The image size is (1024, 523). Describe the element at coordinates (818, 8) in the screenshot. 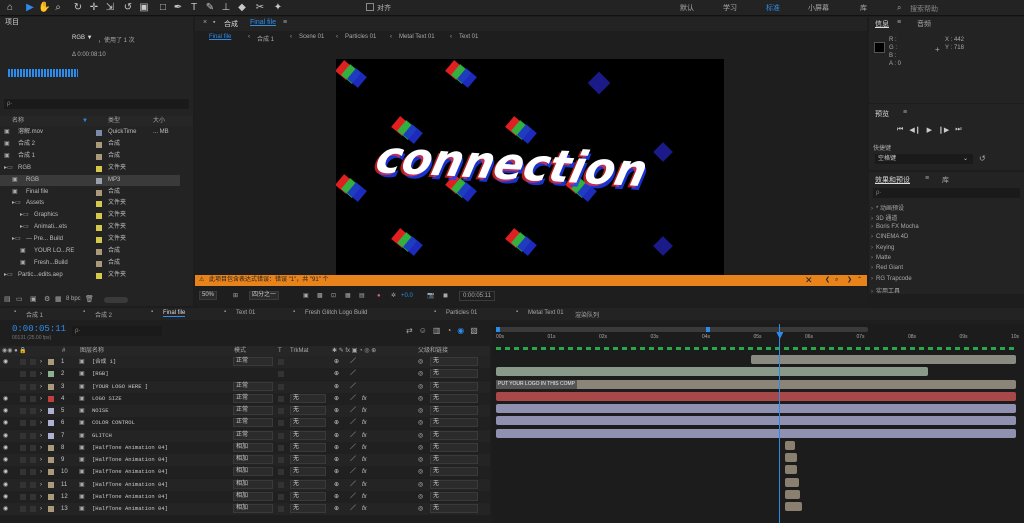

I see `workspace-tab-small-screen: 小屏幕` at that location.